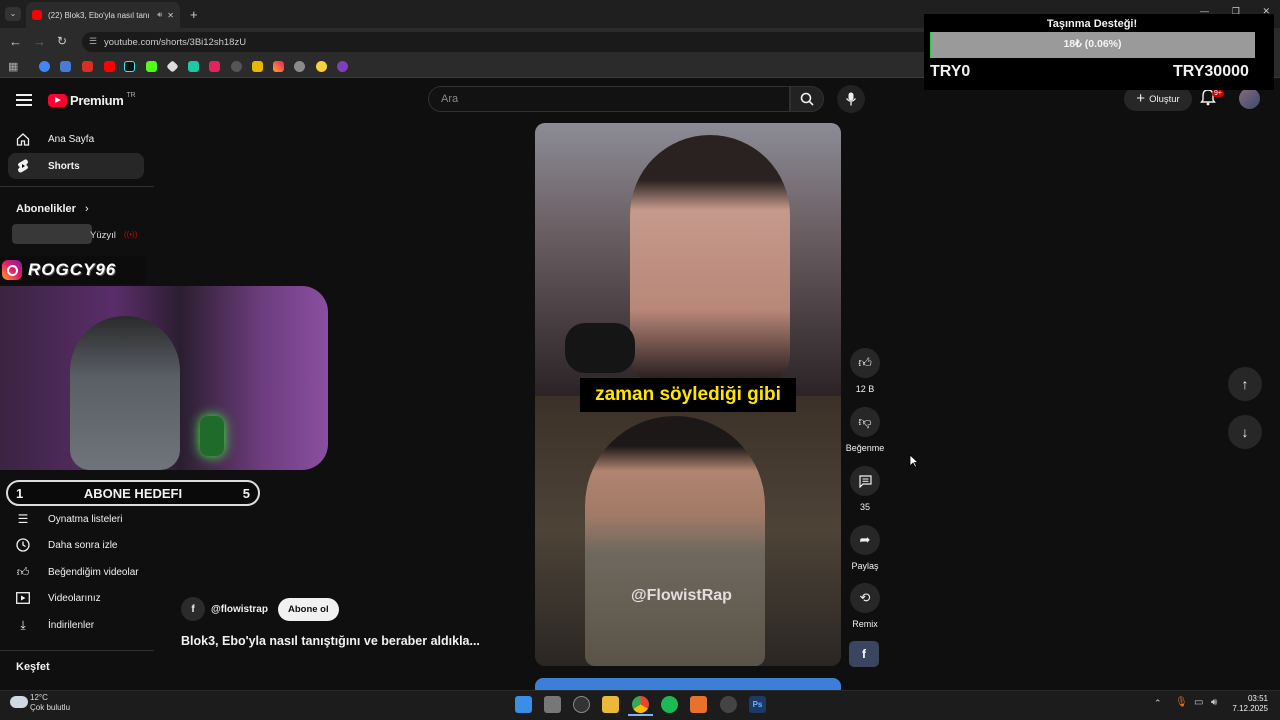  Describe the element at coordinates (865, 481) in the screenshot. I see `comment-button` at that location.